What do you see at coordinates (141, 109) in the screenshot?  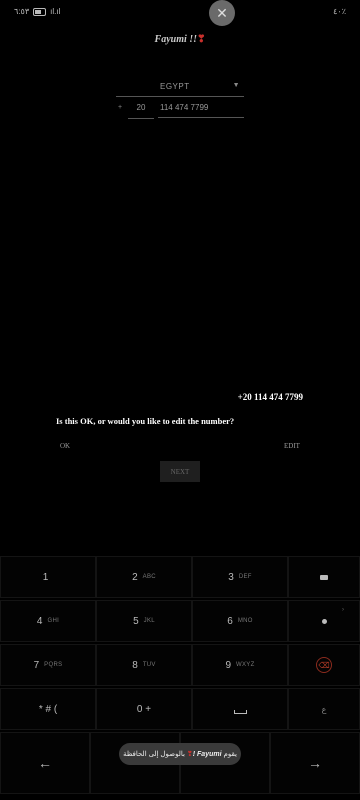 I see `country-code-field: 20` at bounding box center [141, 109].